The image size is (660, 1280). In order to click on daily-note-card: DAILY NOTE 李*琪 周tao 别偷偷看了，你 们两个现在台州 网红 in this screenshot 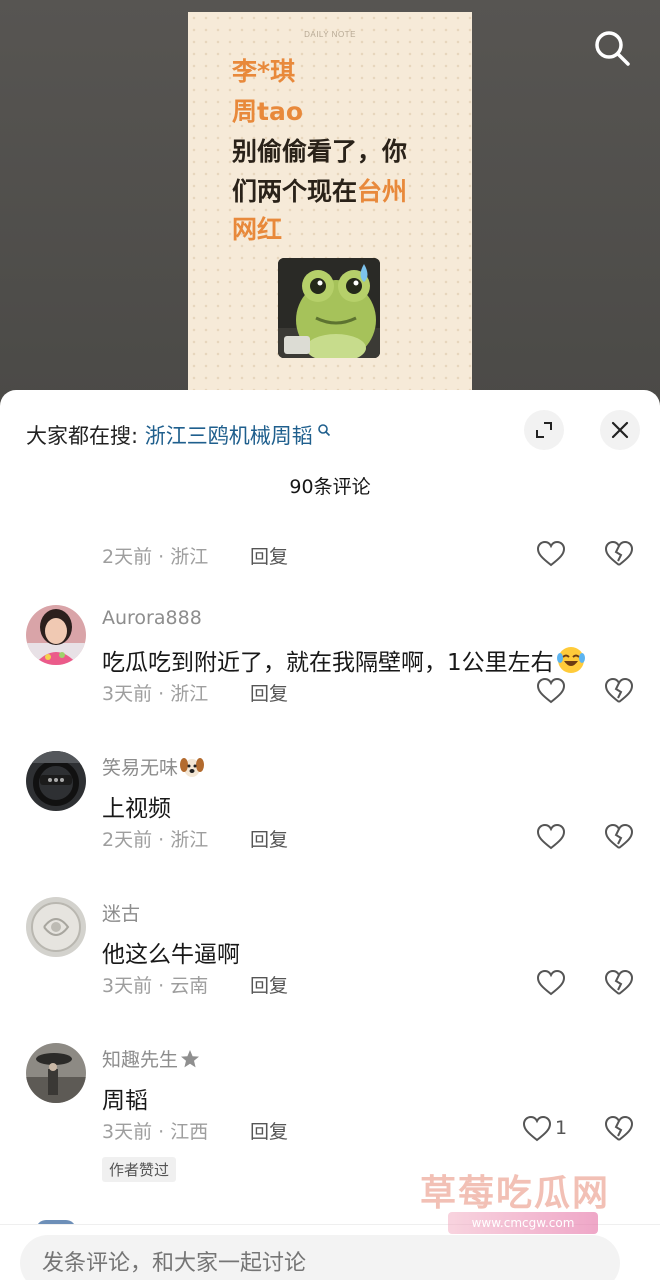, I will do `click(330, 206)`.